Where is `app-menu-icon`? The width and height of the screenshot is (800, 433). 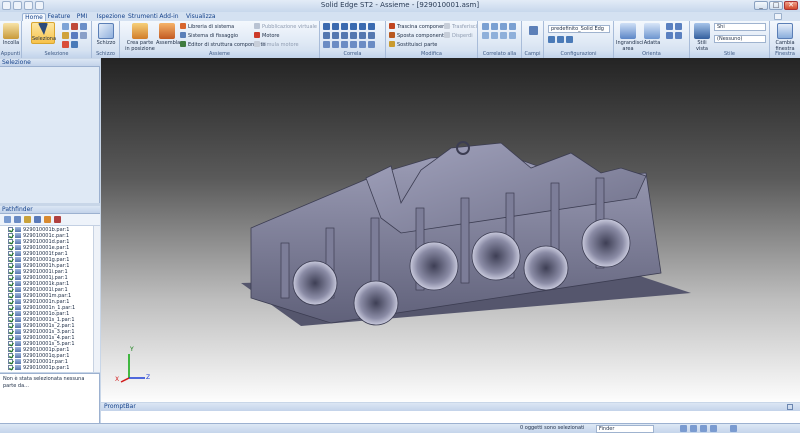
app-menu-icon is located at coordinates (6, 5).